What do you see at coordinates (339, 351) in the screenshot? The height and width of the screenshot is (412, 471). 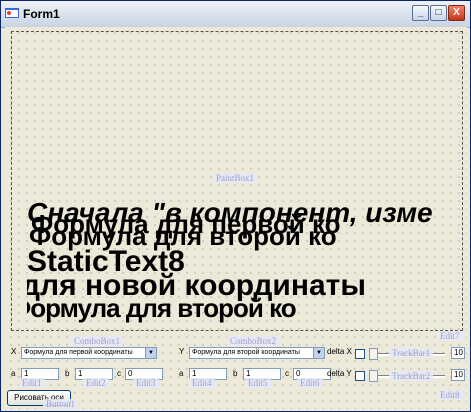 I see `delta-x-label: delta X` at bounding box center [339, 351].